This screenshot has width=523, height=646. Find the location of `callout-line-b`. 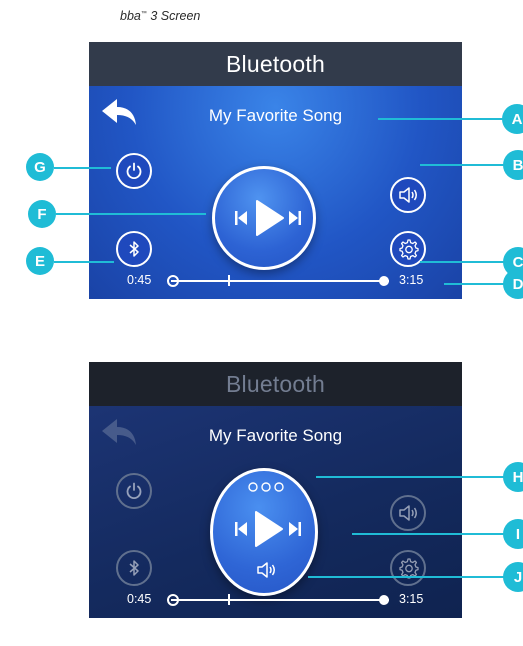

callout-line-b is located at coordinates (465, 165).